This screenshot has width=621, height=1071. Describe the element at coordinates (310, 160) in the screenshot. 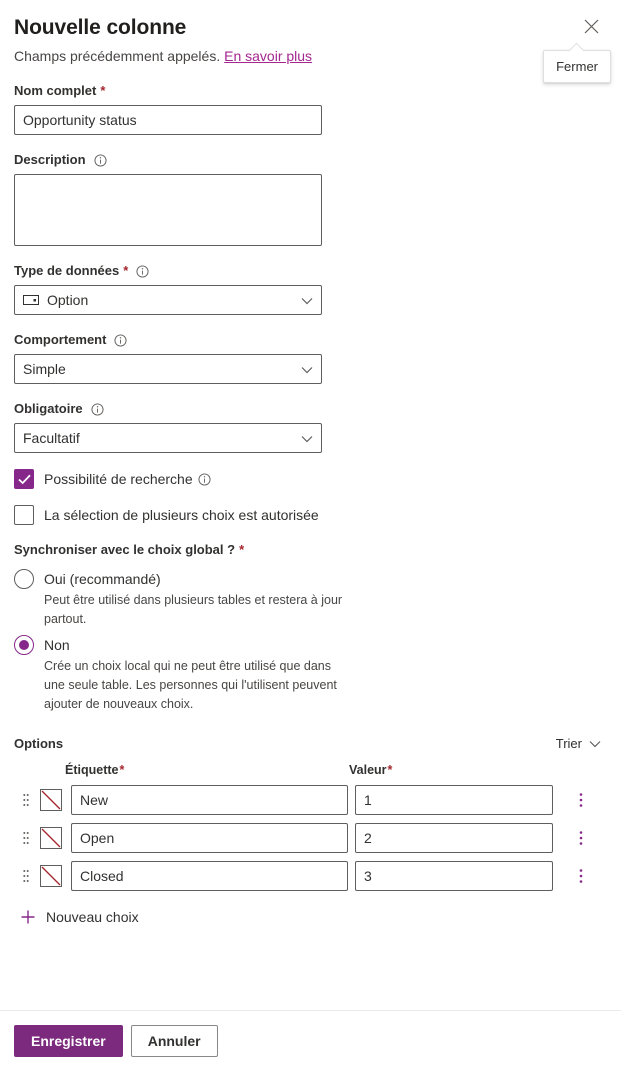

I see `description-label: Description` at that location.